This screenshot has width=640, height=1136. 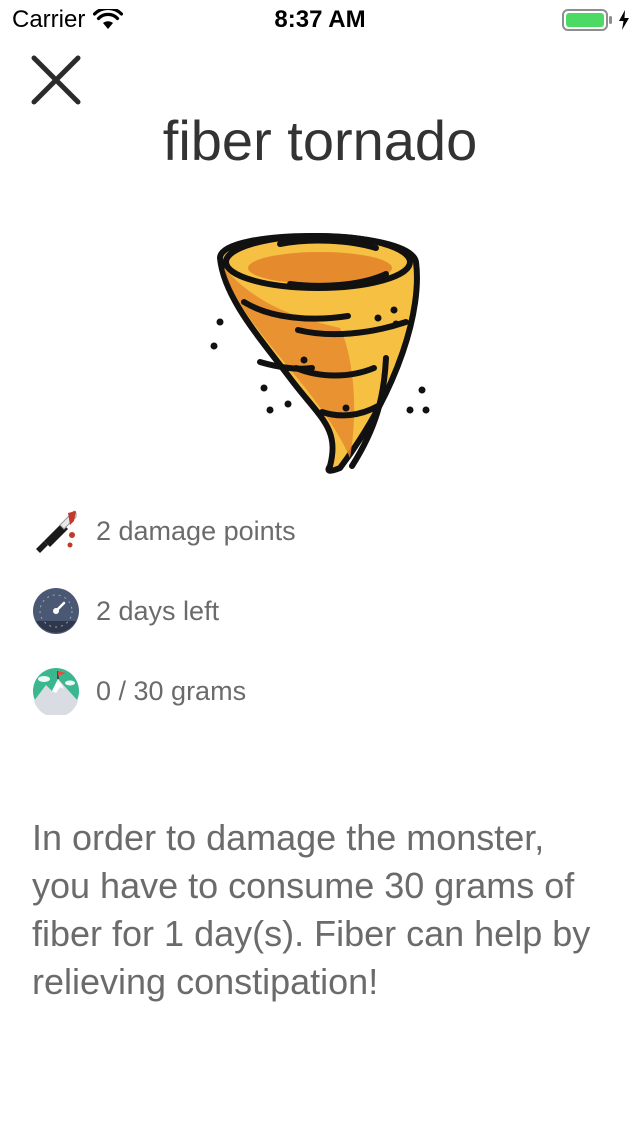 What do you see at coordinates (320, 140) in the screenshot?
I see `page-title: fiber tornado` at bounding box center [320, 140].